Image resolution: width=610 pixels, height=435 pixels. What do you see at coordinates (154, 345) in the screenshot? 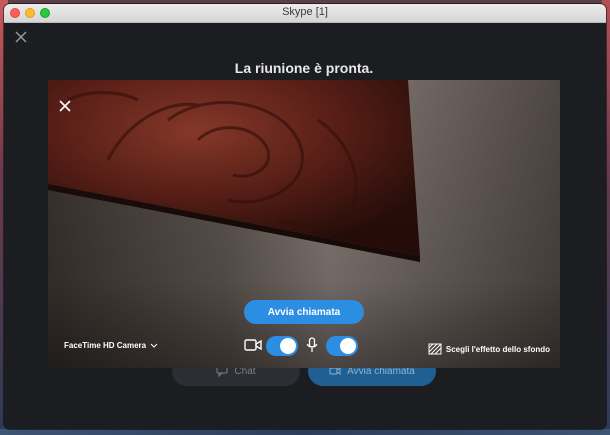
I see `chevron-down-icon` at bounding box center [154, 345].